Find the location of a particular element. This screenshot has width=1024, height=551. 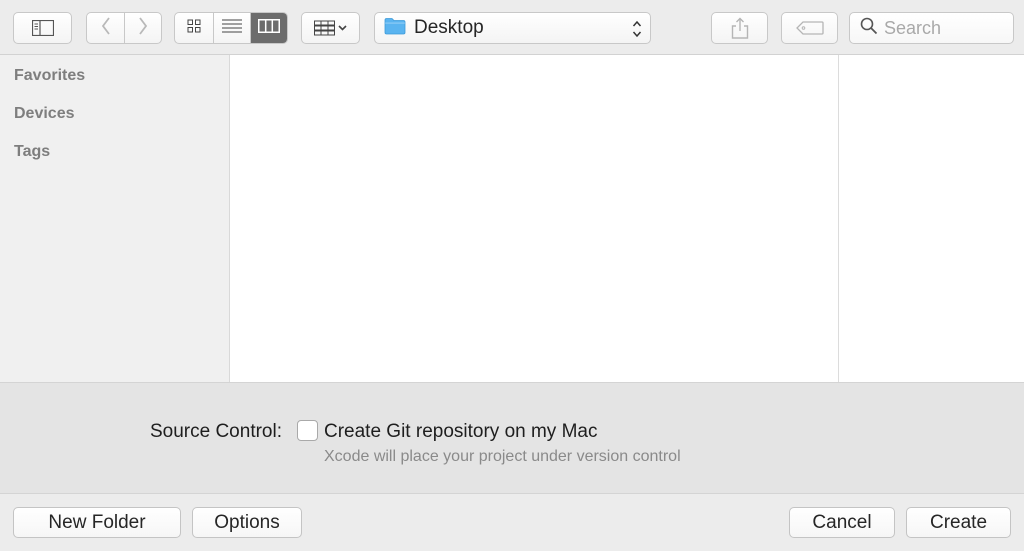

arrange-icon is located at coordinates (330, 28).